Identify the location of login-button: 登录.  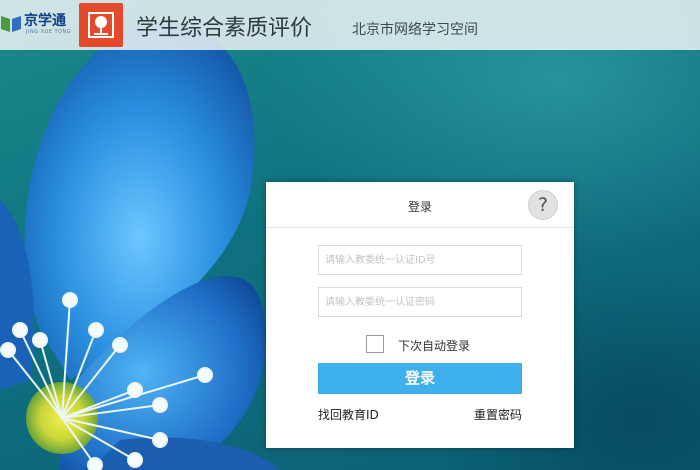
(420, 378).